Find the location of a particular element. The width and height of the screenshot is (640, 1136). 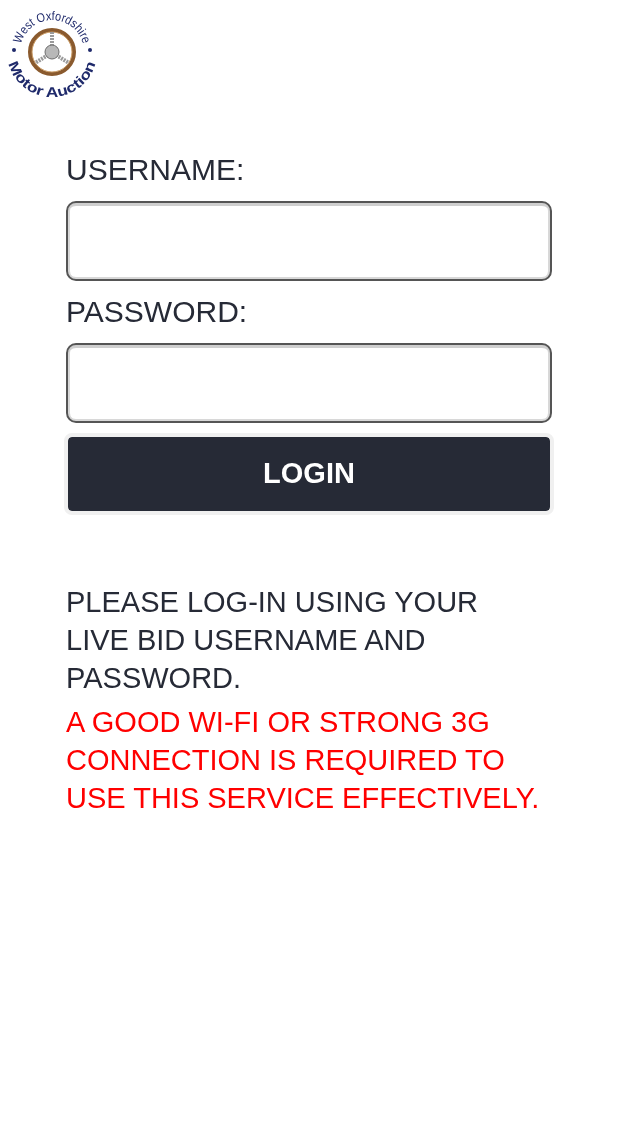

login-button: LOGIN is located at coordinates (309, 474).